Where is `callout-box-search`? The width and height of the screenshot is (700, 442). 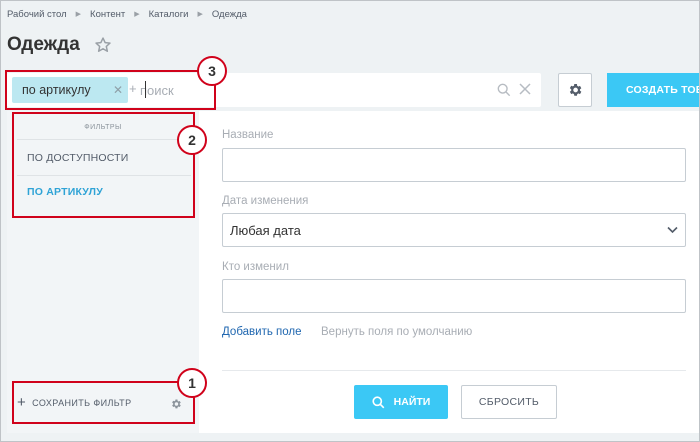
callout-box-search is located at coordinates (110, 90).